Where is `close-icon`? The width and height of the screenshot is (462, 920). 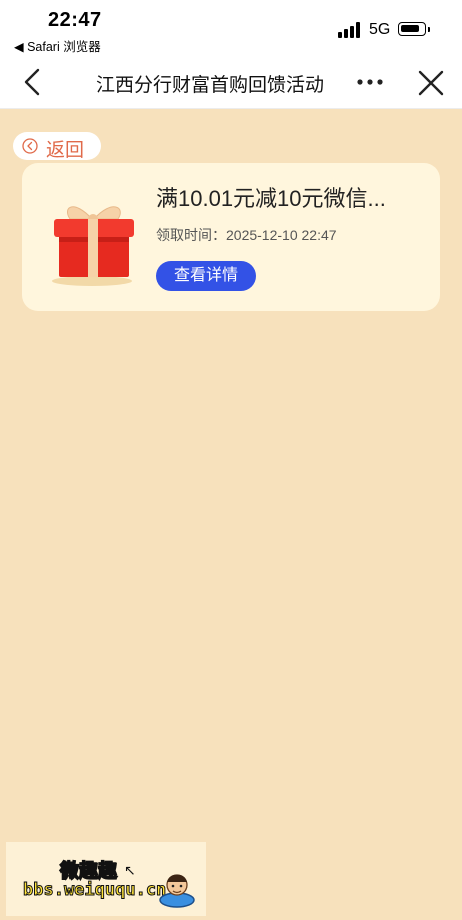
close-icon is located at coordinates (431, 83).